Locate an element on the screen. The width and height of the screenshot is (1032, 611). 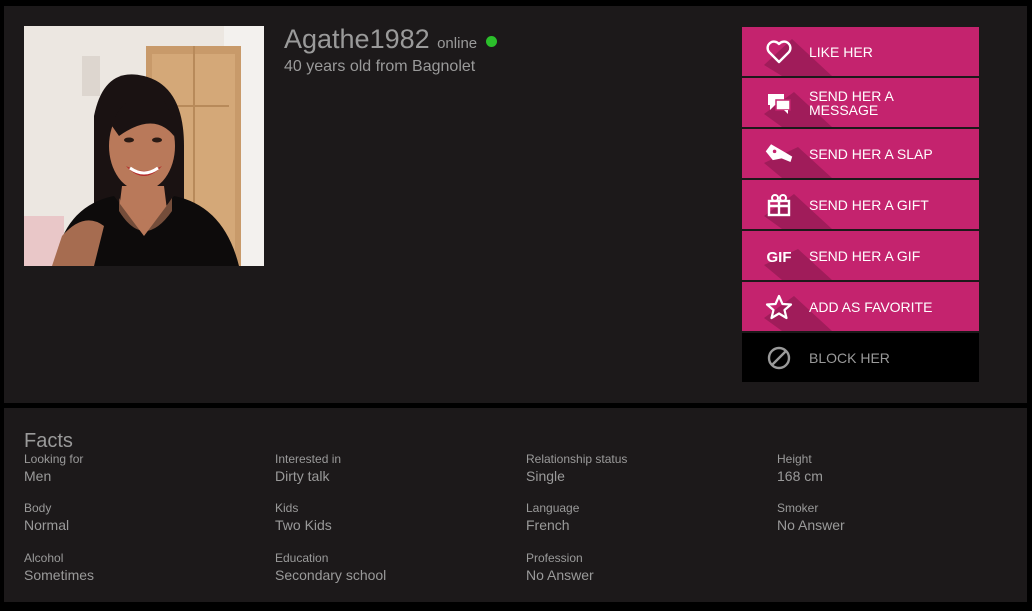
profile-photo is located at coordinates (144, 146).